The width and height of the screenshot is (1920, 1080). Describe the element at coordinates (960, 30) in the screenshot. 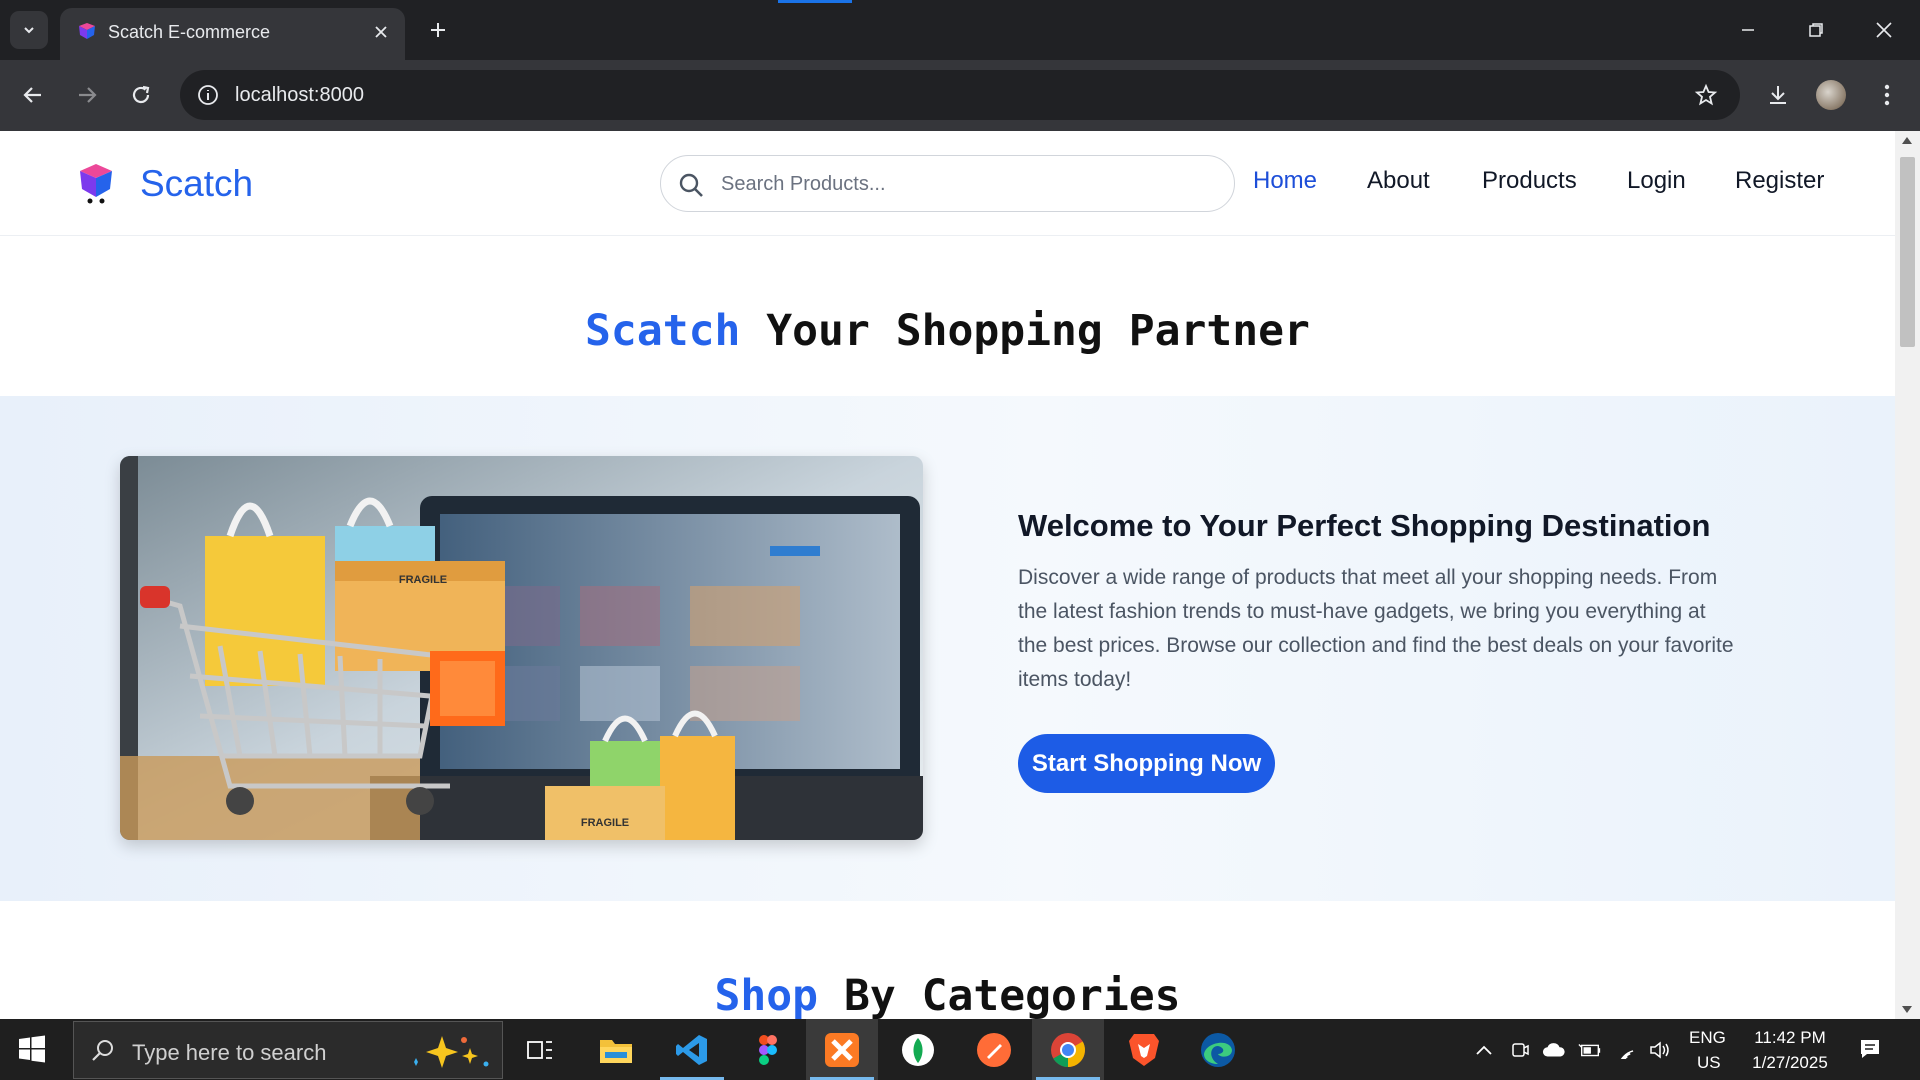

I see `browser-tab-bar: Scatch E-commerce` at that location.